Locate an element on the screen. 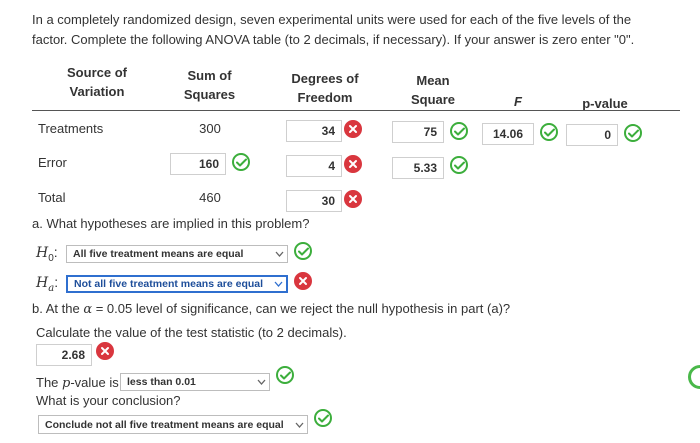 The width and height of the screenshot is (700, 443). header-df-line1: Degrees of is located at coordinates (325, 78).